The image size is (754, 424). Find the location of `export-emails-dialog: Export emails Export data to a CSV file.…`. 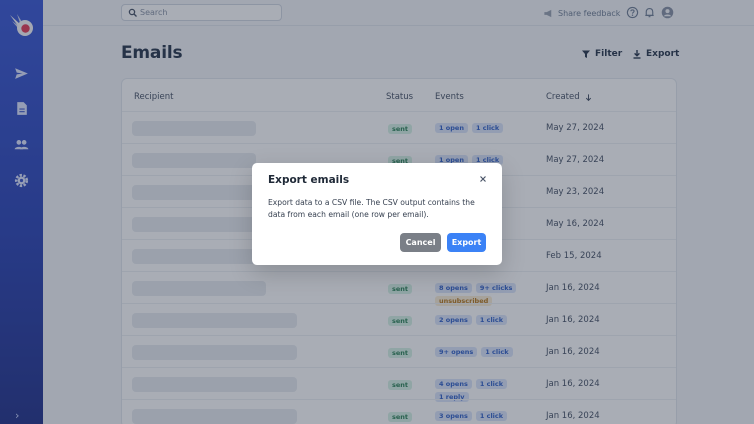

export-emails-dialog: Export emails Export data to a CSV file.… is located at coordinates (377, 214).